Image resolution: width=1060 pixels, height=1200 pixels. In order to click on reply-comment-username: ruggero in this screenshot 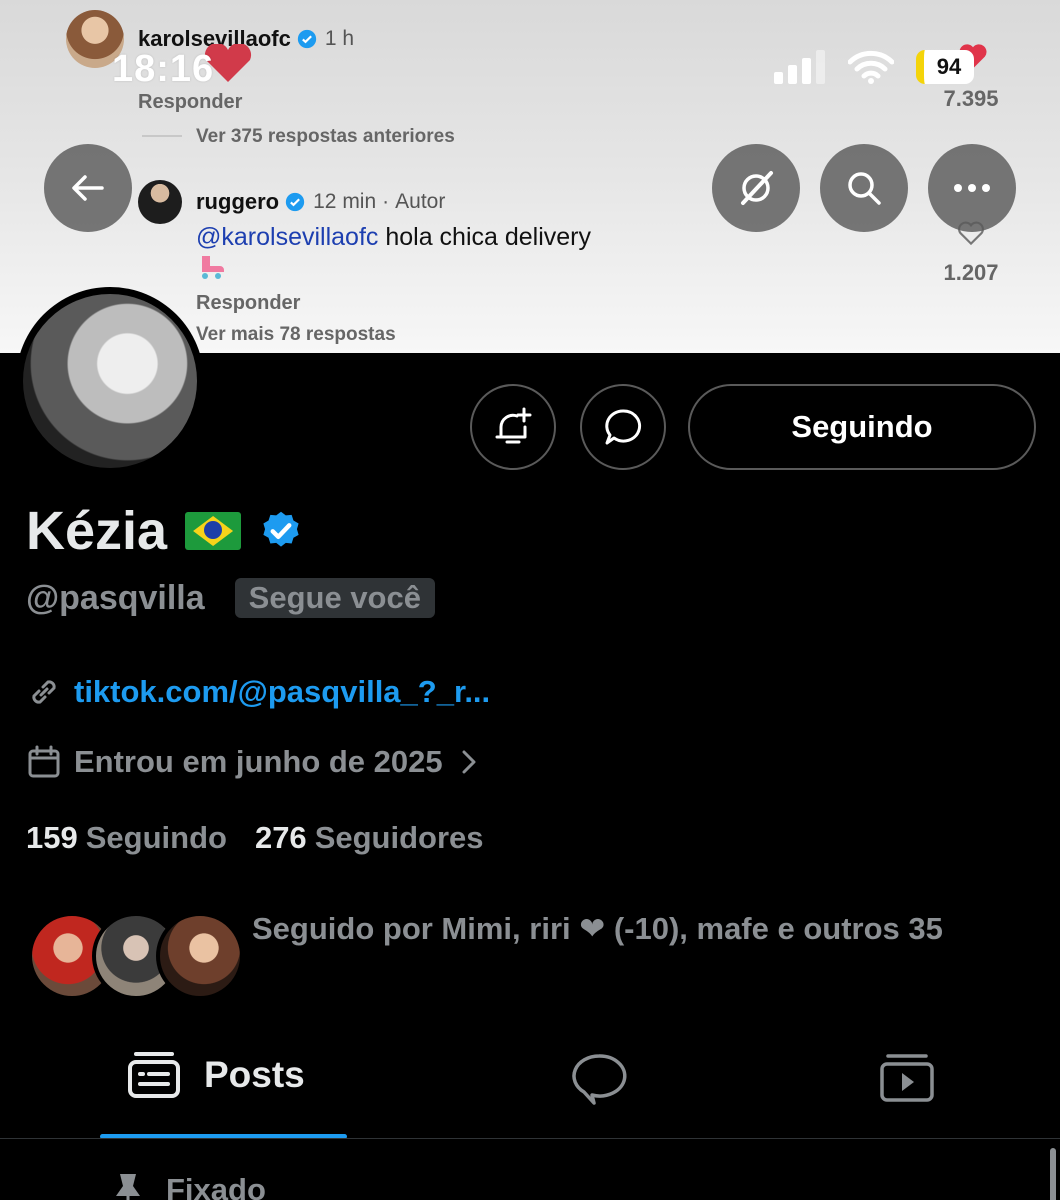, I will do `click(238, 201)`.